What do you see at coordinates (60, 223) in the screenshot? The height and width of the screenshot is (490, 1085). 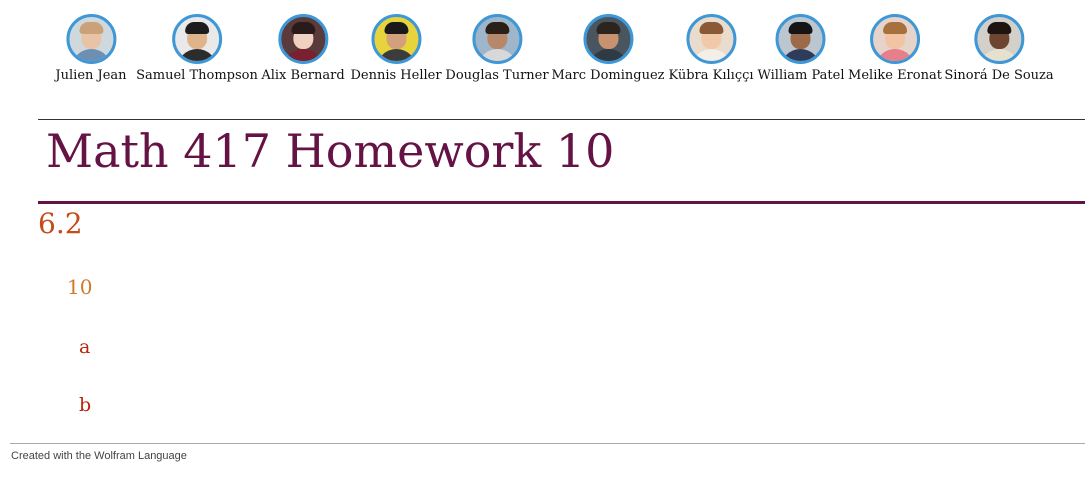 I see `section-heading: 6.2` at bounding box center [60, 223].